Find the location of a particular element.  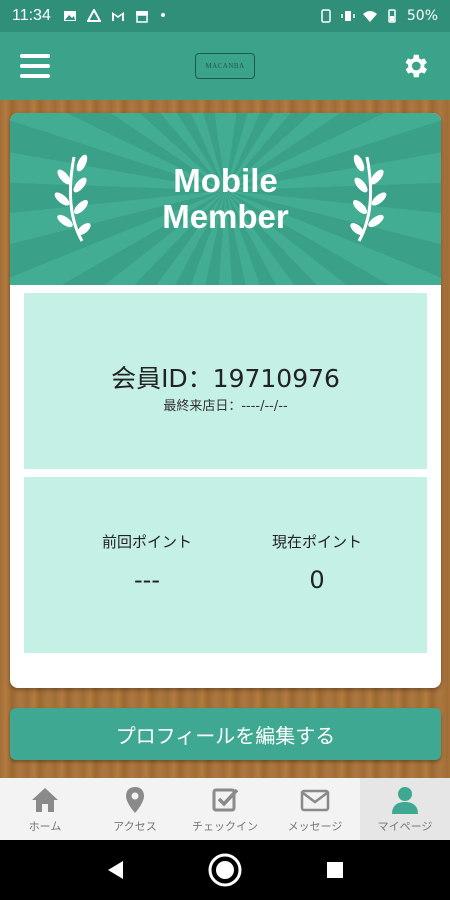

battery-icon is located at coordinates (392, 16).